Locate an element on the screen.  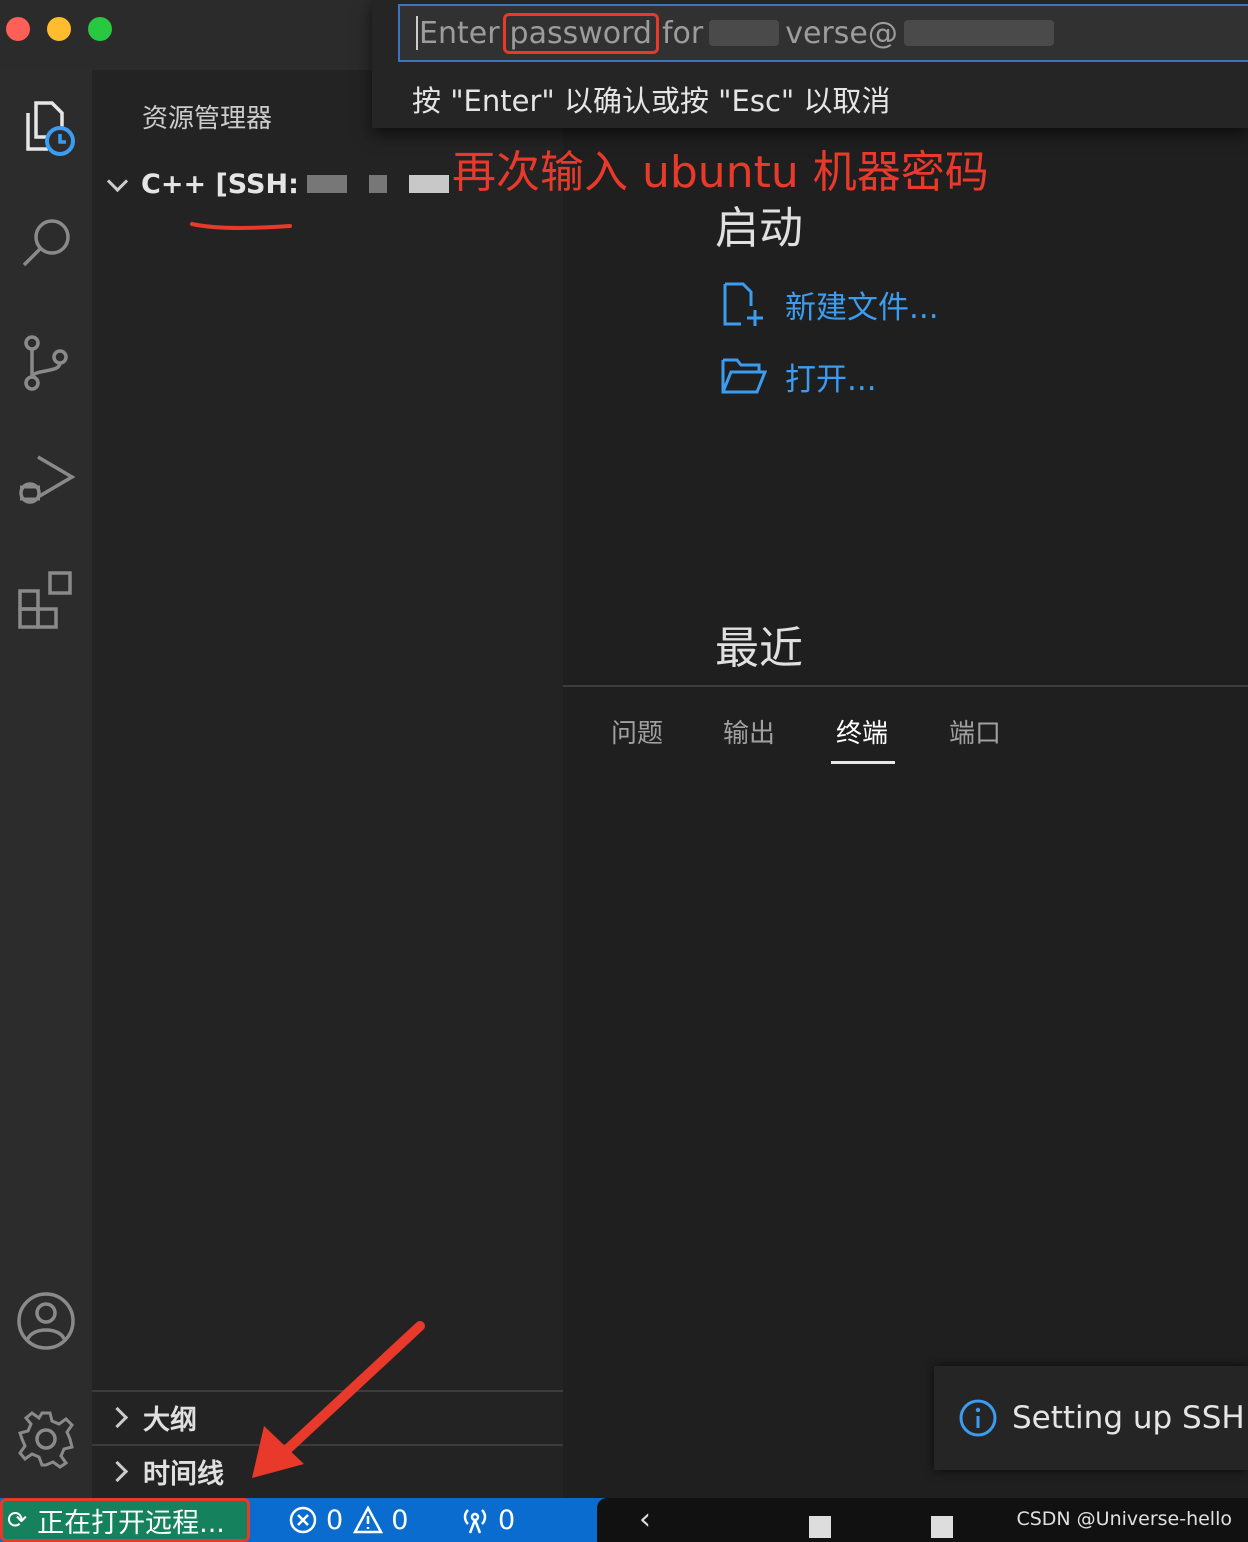
minimize-window-button is located at coordinates (59, 29).